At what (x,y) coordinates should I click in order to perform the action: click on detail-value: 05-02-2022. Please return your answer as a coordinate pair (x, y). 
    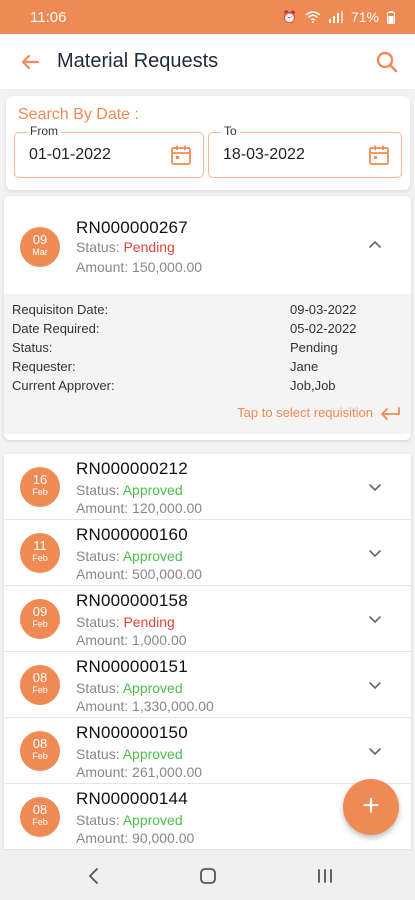
    Looking at the image, I should click on (323, 328).